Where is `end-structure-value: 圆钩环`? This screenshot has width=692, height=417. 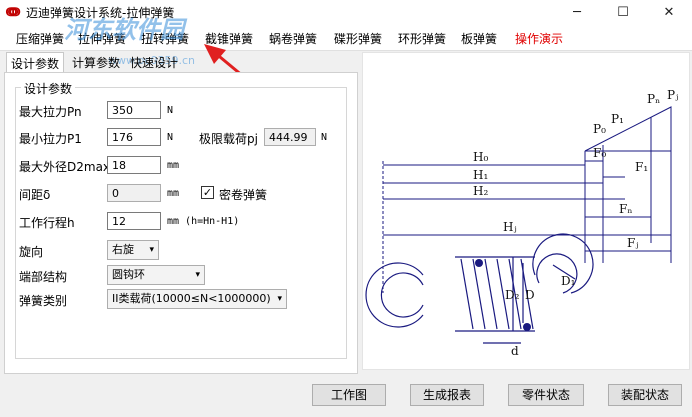
end-structure-value: 圆钩环 is located at coordinates (128, 274).